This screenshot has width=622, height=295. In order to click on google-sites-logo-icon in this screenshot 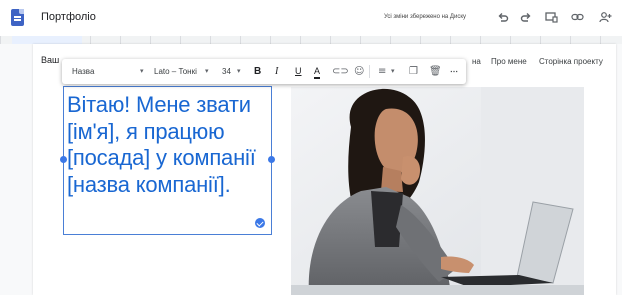, I will do `click(17, 17)`.